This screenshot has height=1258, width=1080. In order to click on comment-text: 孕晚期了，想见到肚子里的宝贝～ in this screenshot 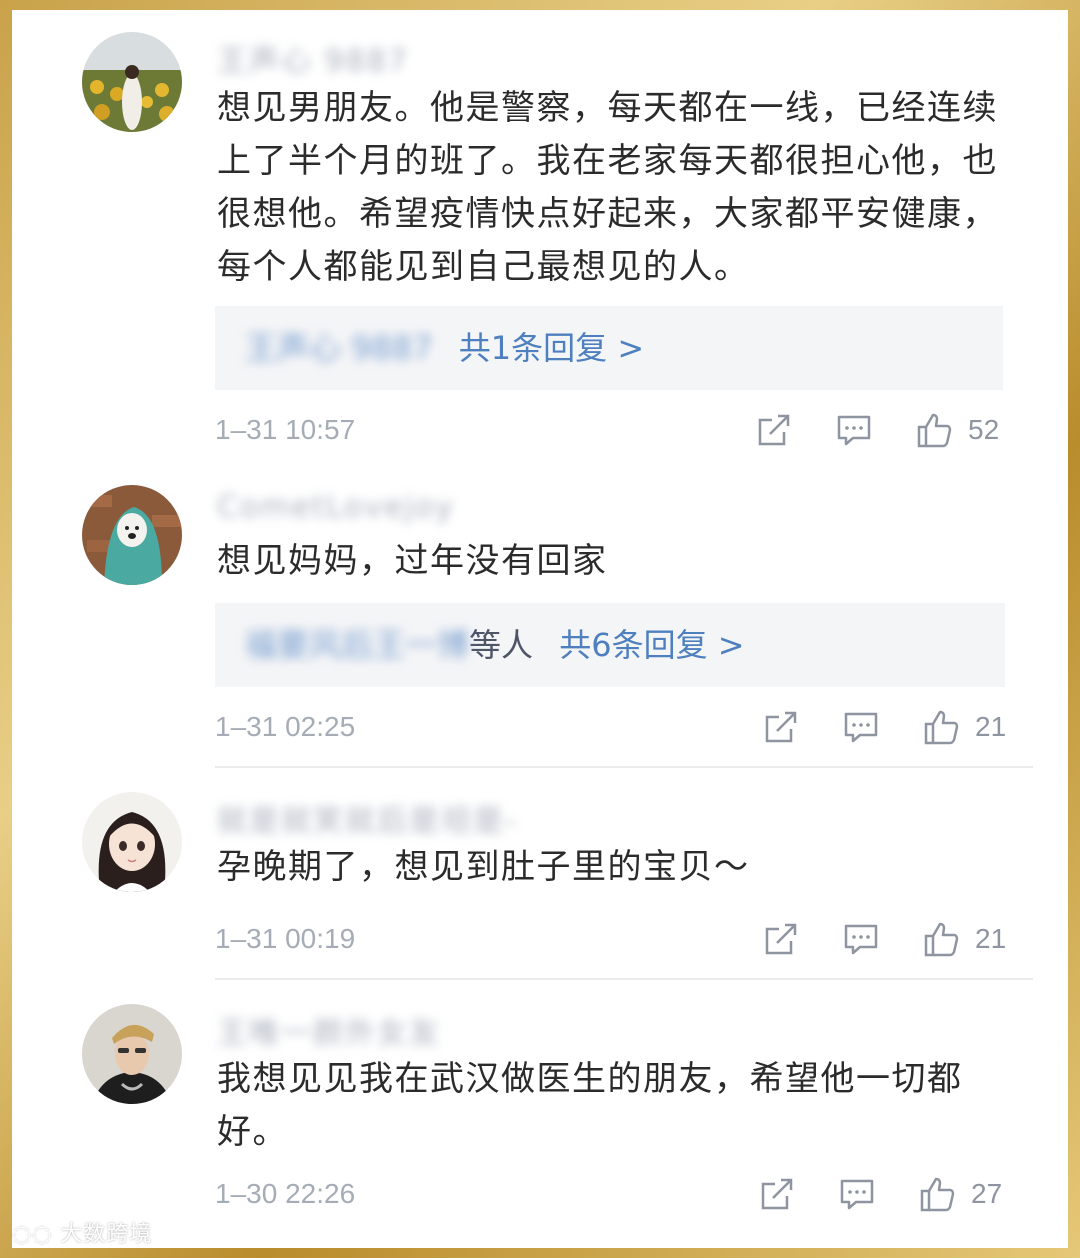, I will do `click(483, 867)`.